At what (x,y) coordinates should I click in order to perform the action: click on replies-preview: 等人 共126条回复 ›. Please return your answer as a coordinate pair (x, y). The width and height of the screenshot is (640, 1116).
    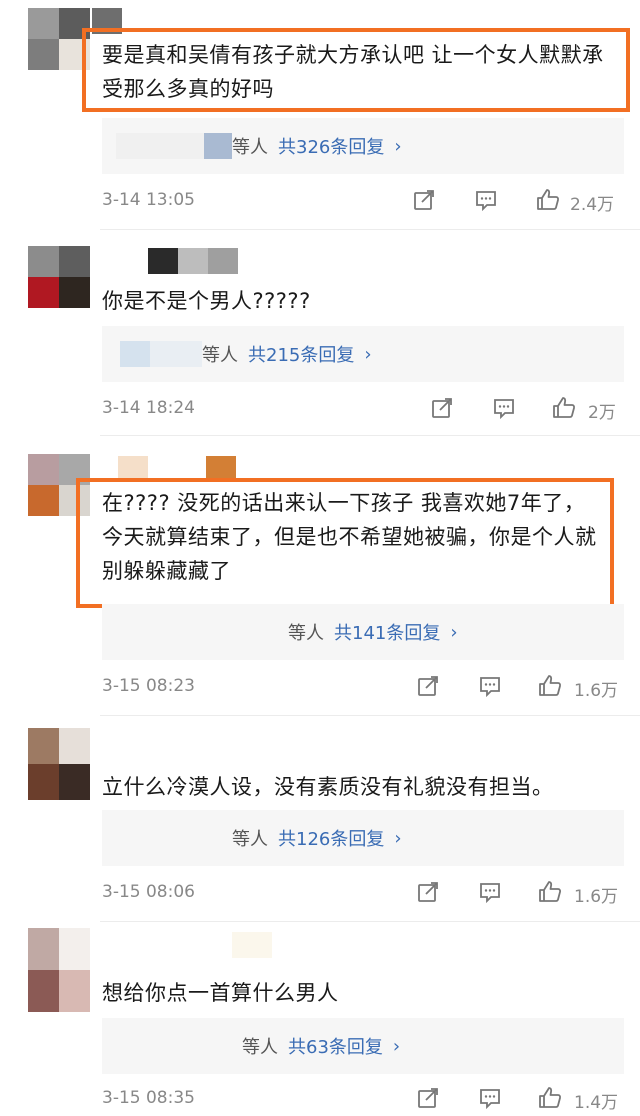
    Looking at the image, I should click on (363, 838).